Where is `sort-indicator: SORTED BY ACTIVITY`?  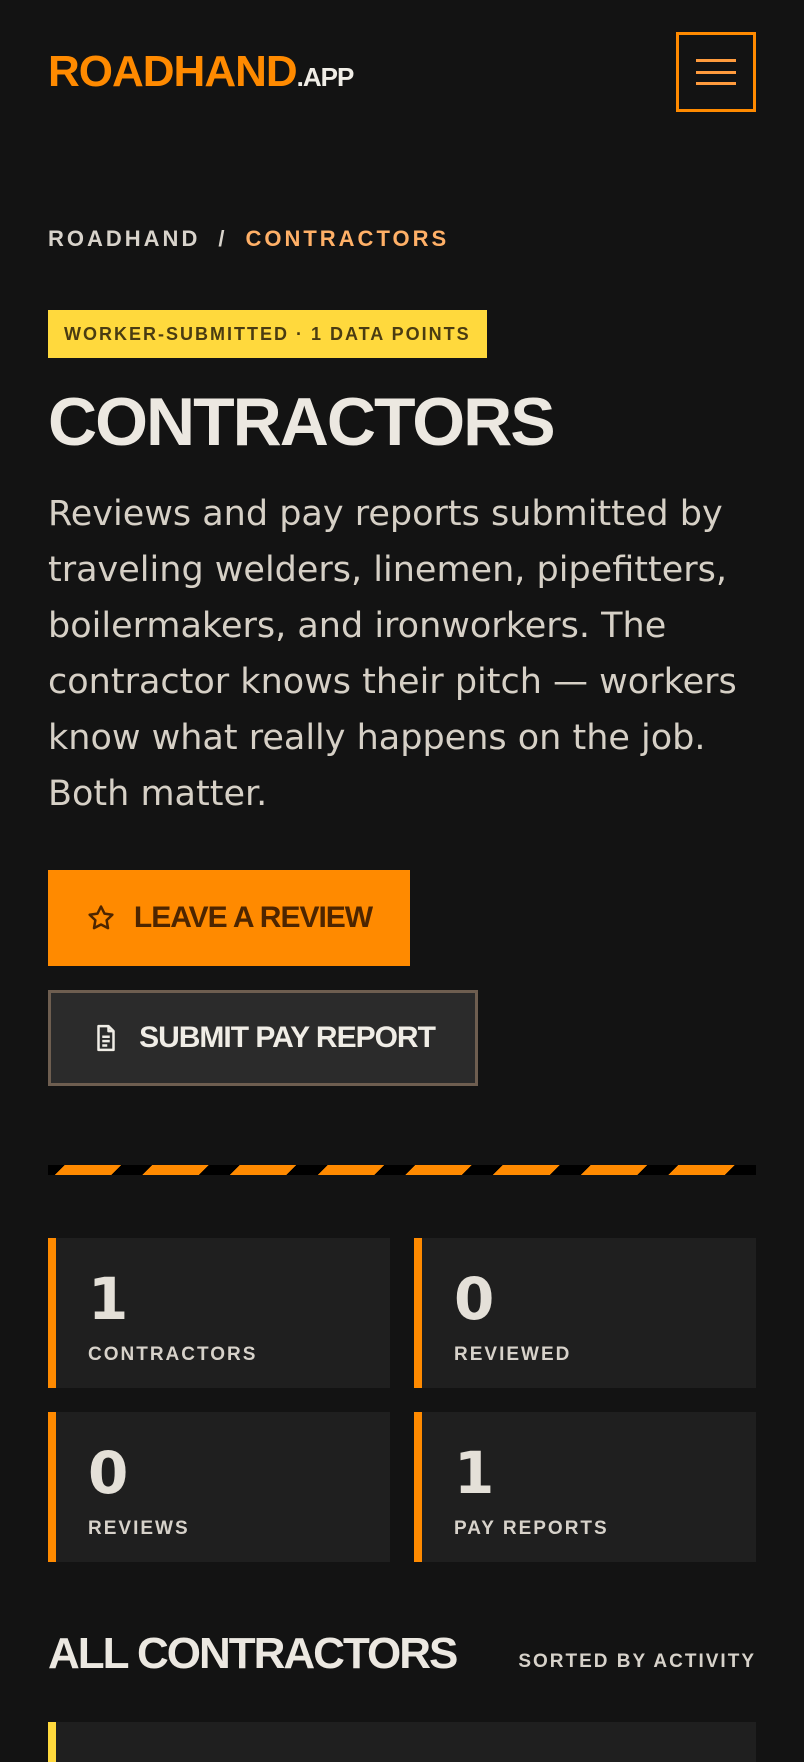
sort-indicator: SORTED BY ACTIVITY is located at coordinates (637, 1661).